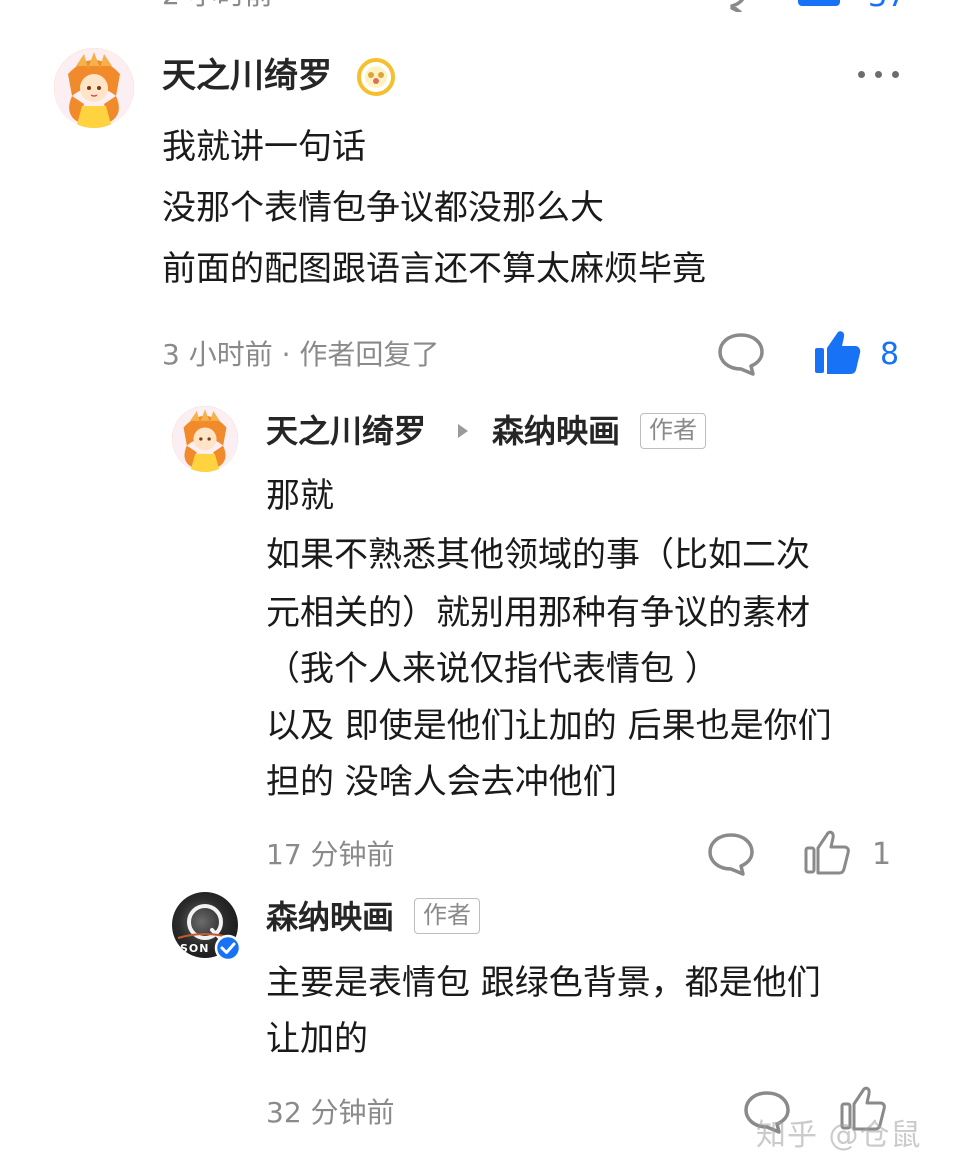 The image size is (962, 1165). Describe the element at coordinates (217, 6) in the screenshot. I see `previous-comment-time: 2 小时前` at that location.